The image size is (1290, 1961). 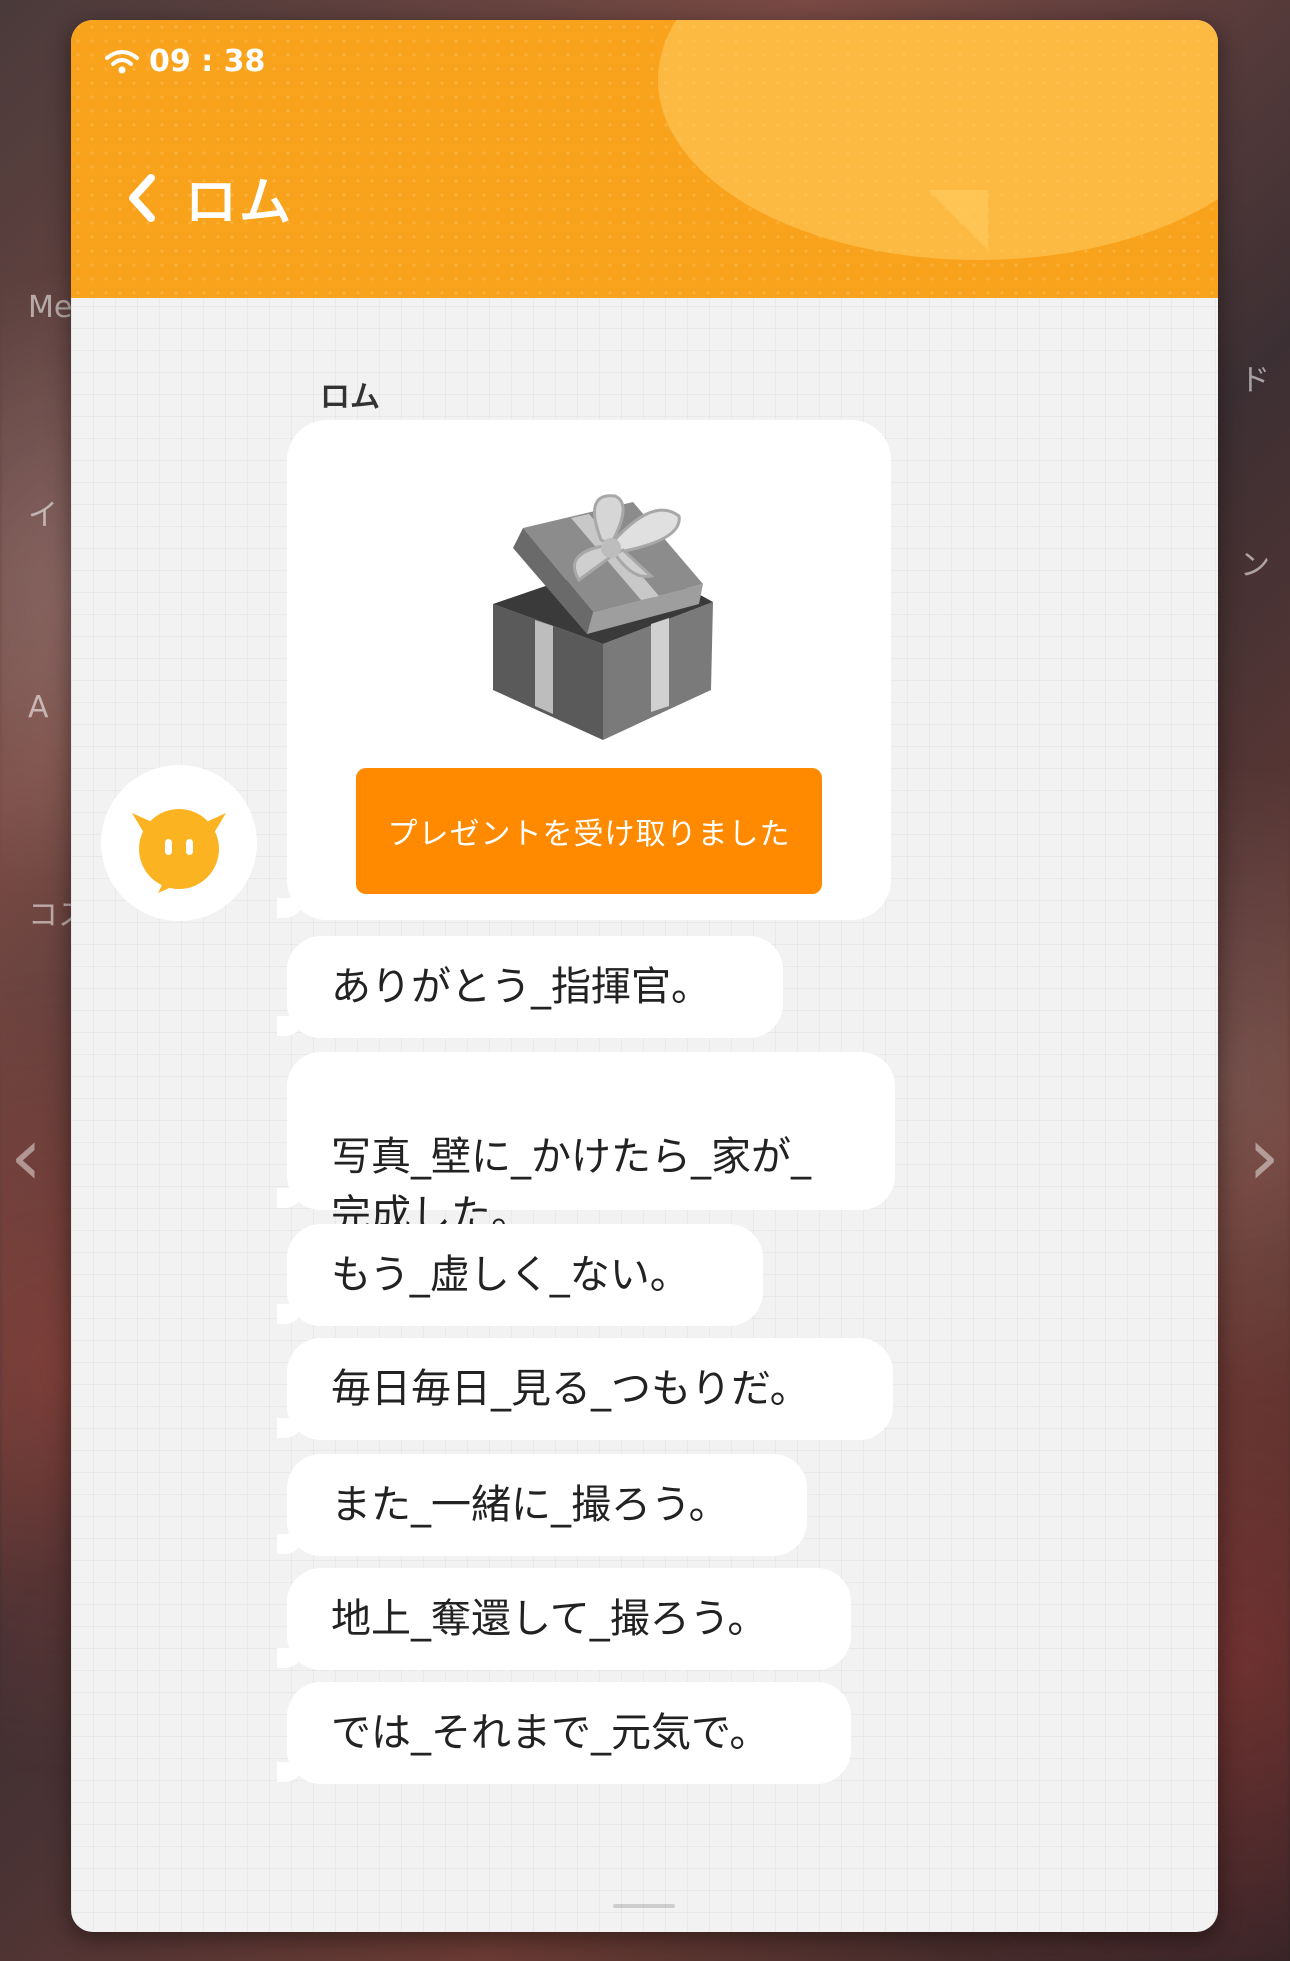 I want to click on background-label: ド, so click(x=1255, y=380).